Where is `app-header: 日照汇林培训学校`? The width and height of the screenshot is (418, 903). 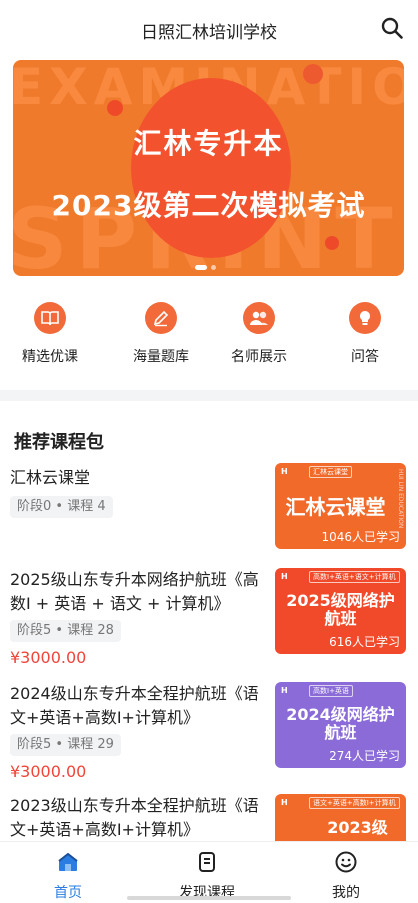
app-header: 日照汇林培训学校 is located at coordinates (209, 29).